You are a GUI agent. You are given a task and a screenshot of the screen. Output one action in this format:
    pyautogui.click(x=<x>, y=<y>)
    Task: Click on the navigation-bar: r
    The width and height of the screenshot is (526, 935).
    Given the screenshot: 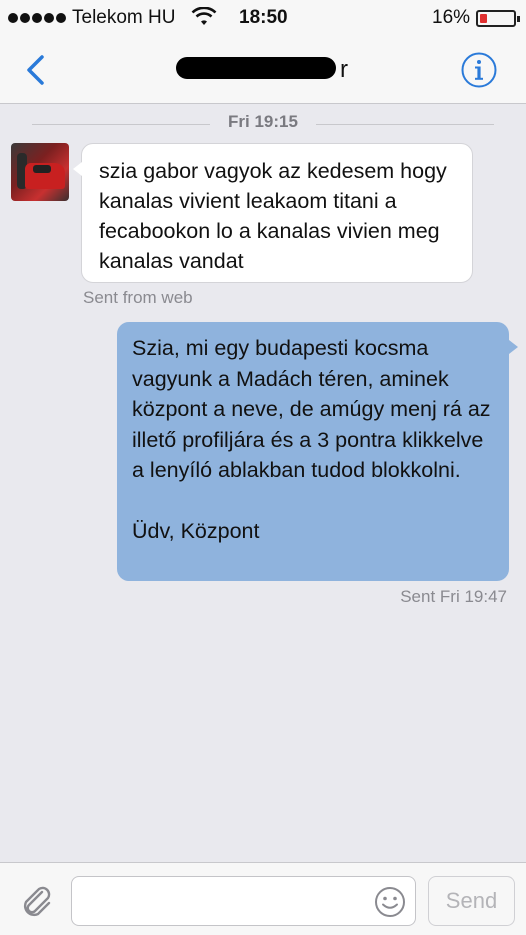 What is the action you would take?
    pyautogui.click(x=263, y=70)
    